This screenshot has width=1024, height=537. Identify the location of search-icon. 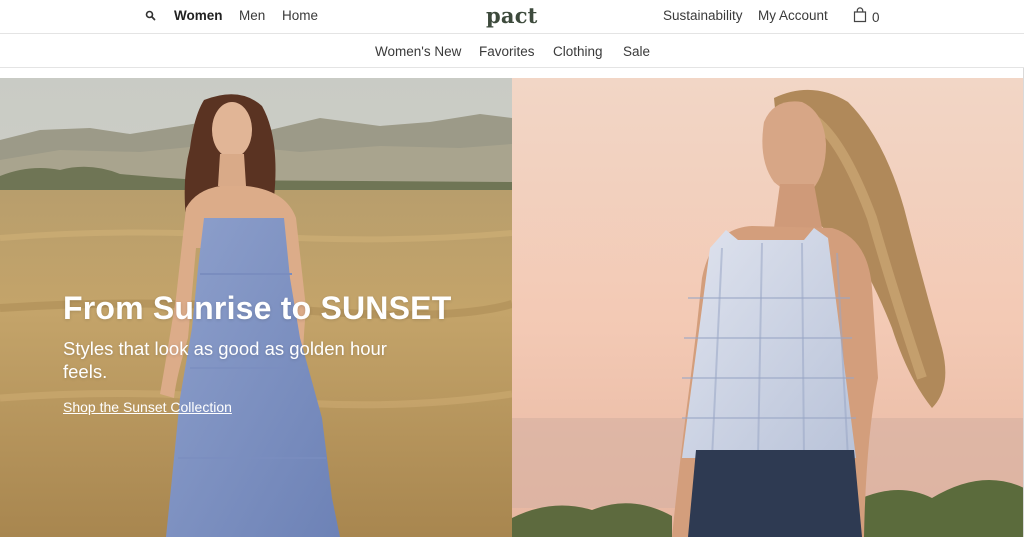
(151, 16).